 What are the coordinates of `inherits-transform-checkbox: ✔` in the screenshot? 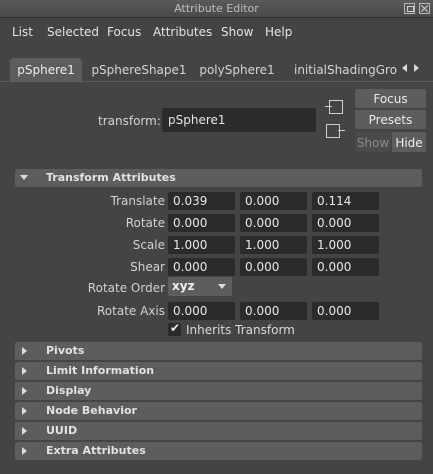 It's located at (174, 328).